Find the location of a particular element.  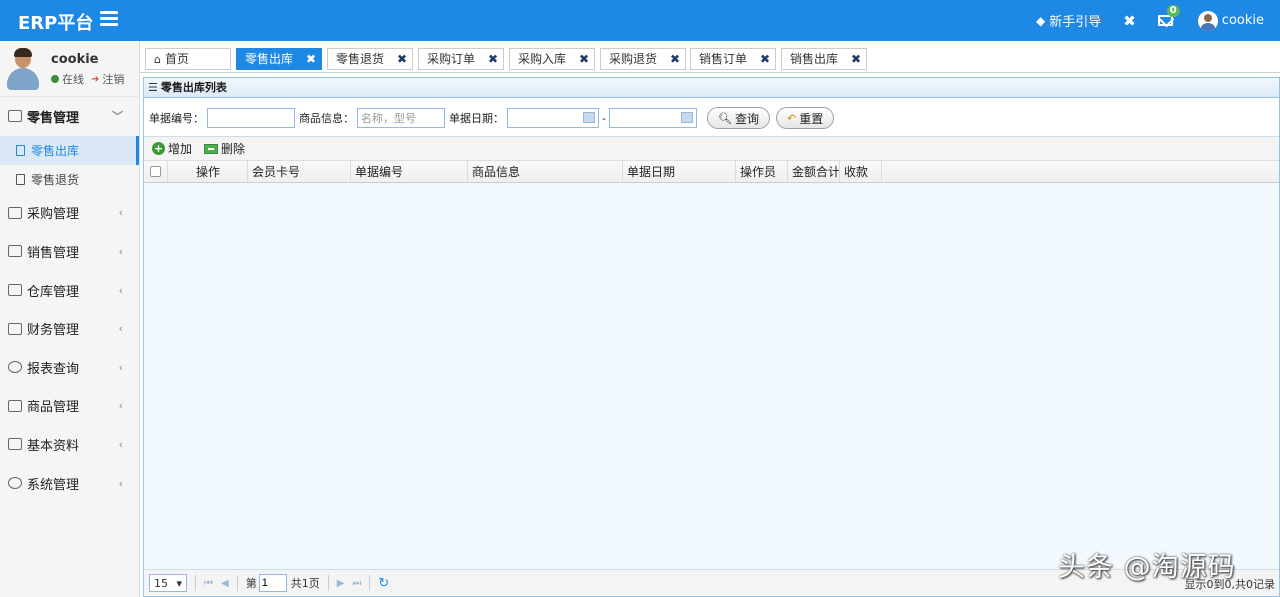

fullscreen-button: ✖ is located at coordinates (1129, 21).